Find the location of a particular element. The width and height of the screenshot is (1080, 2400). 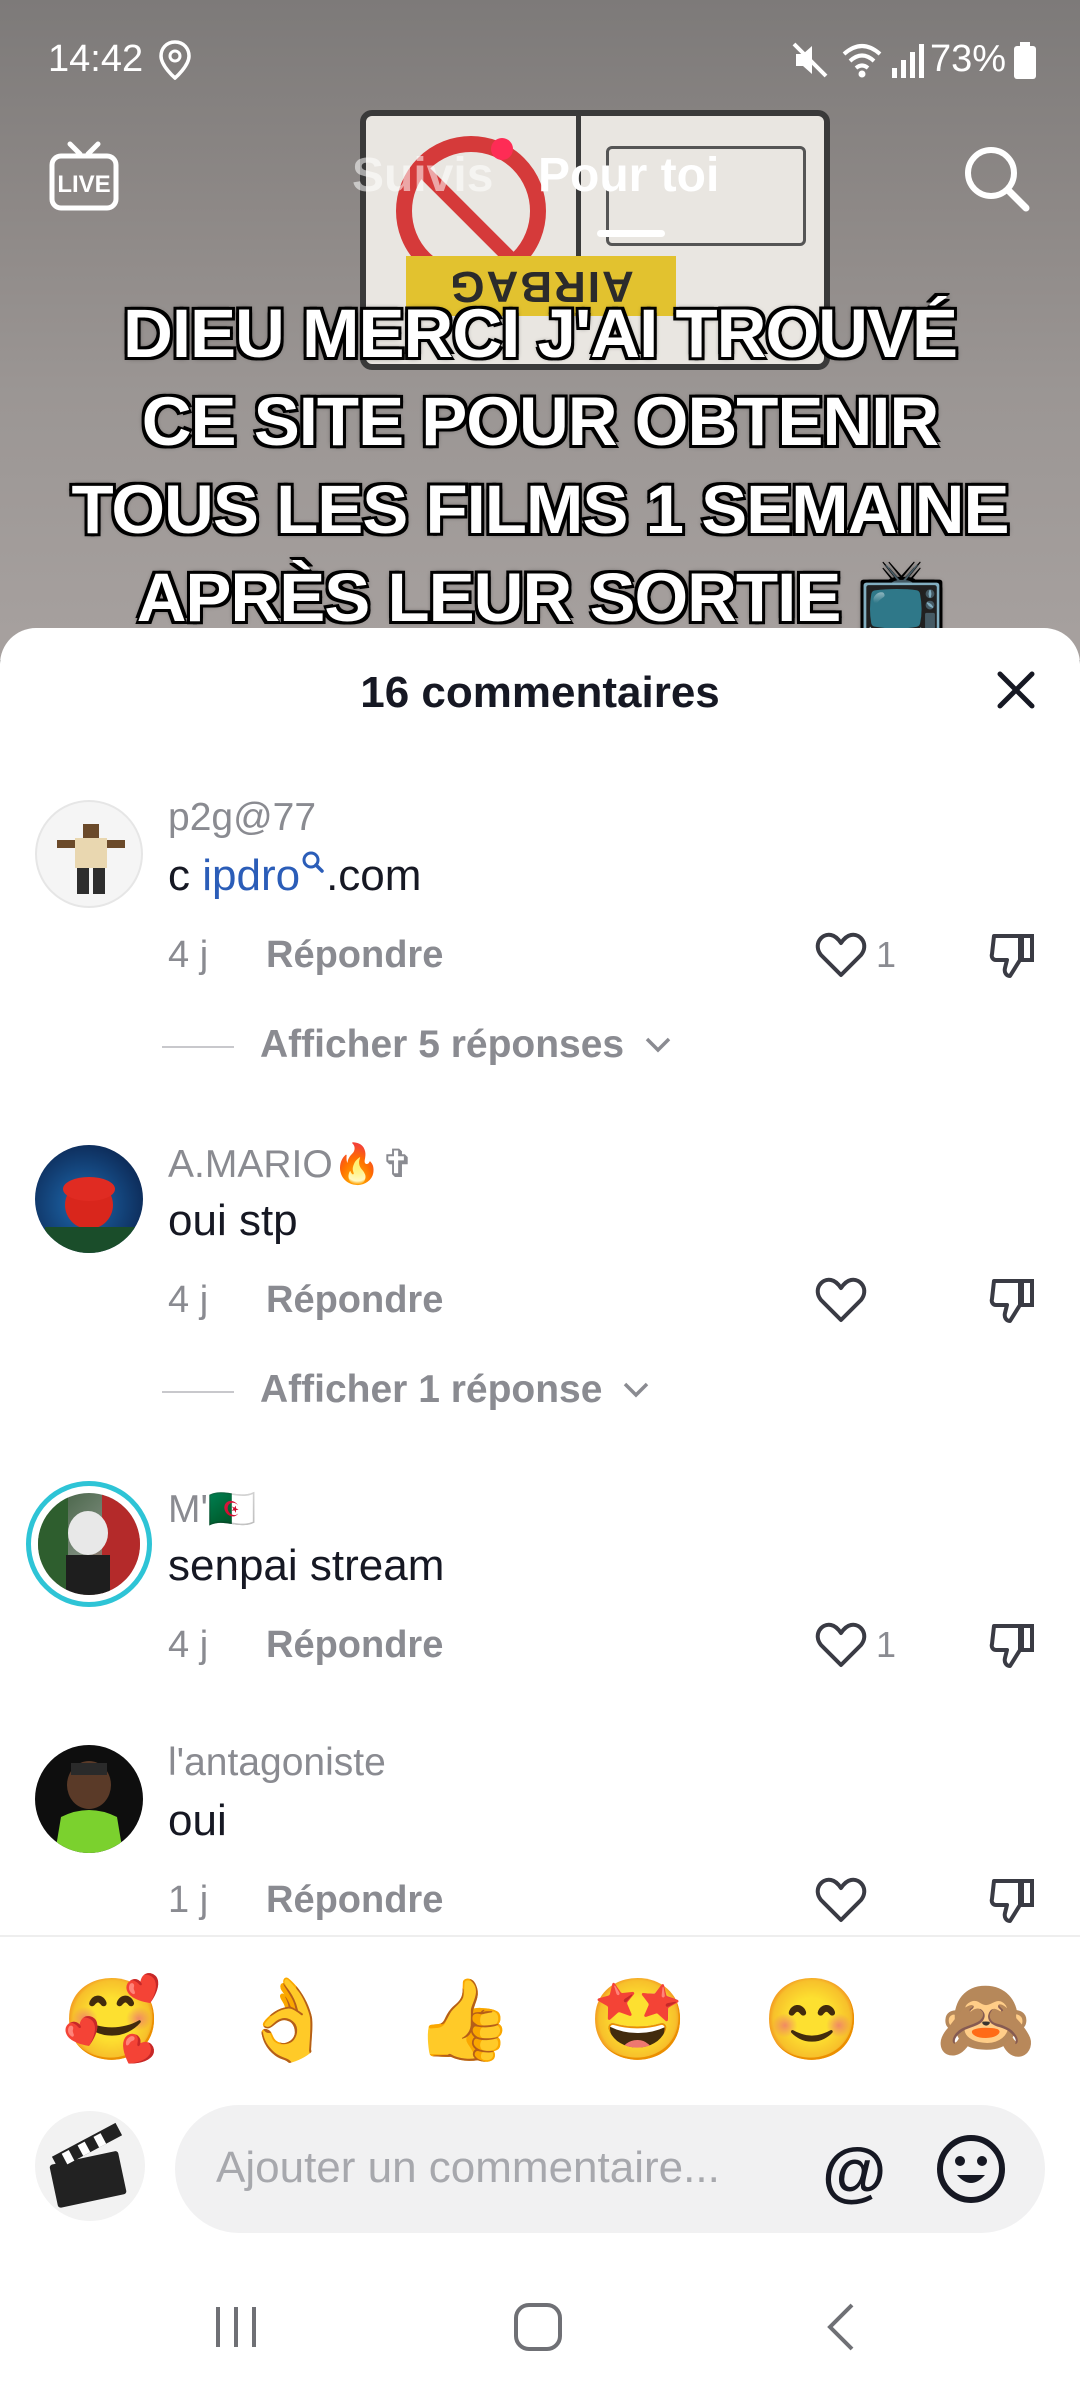

view-replies-button: Afficher 5 réponses is located at coordinates (417, 1045).